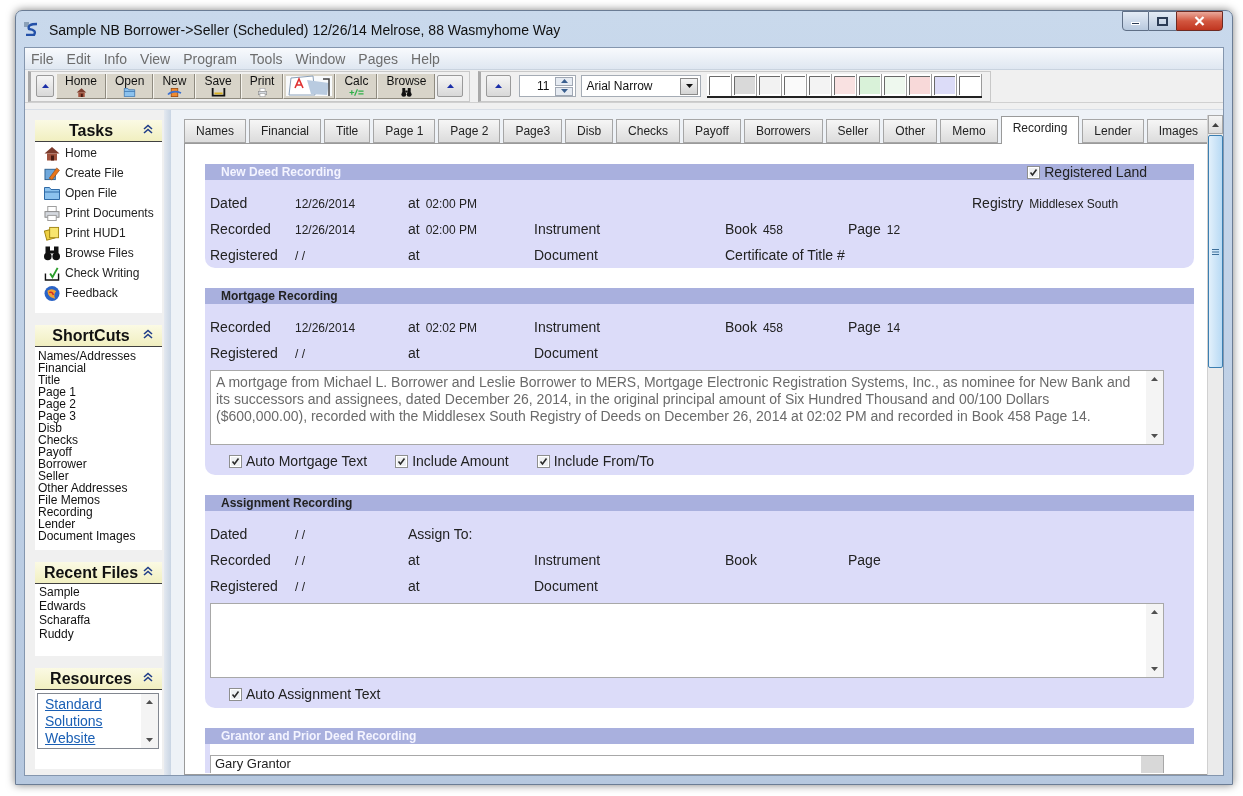 Image resolution: width=1243 pixels, height=796 pixels. Describe the element at coordinates (648, 131) in the screenshot. I see `tab: Checks` at that location.